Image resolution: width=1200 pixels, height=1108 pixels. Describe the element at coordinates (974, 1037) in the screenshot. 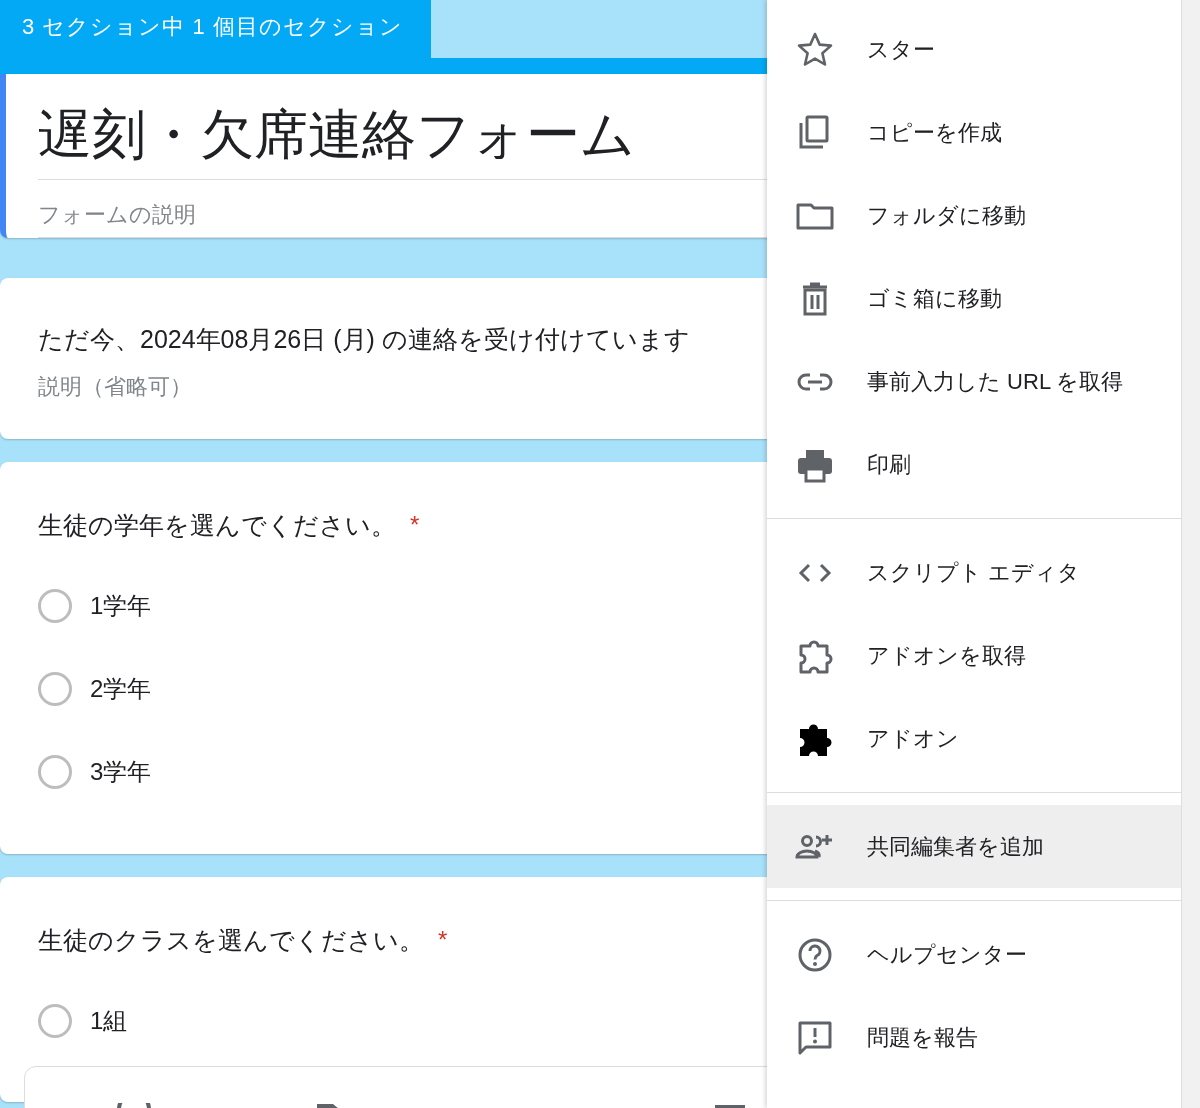

I see `menu-item: 問題を報告` at that location.